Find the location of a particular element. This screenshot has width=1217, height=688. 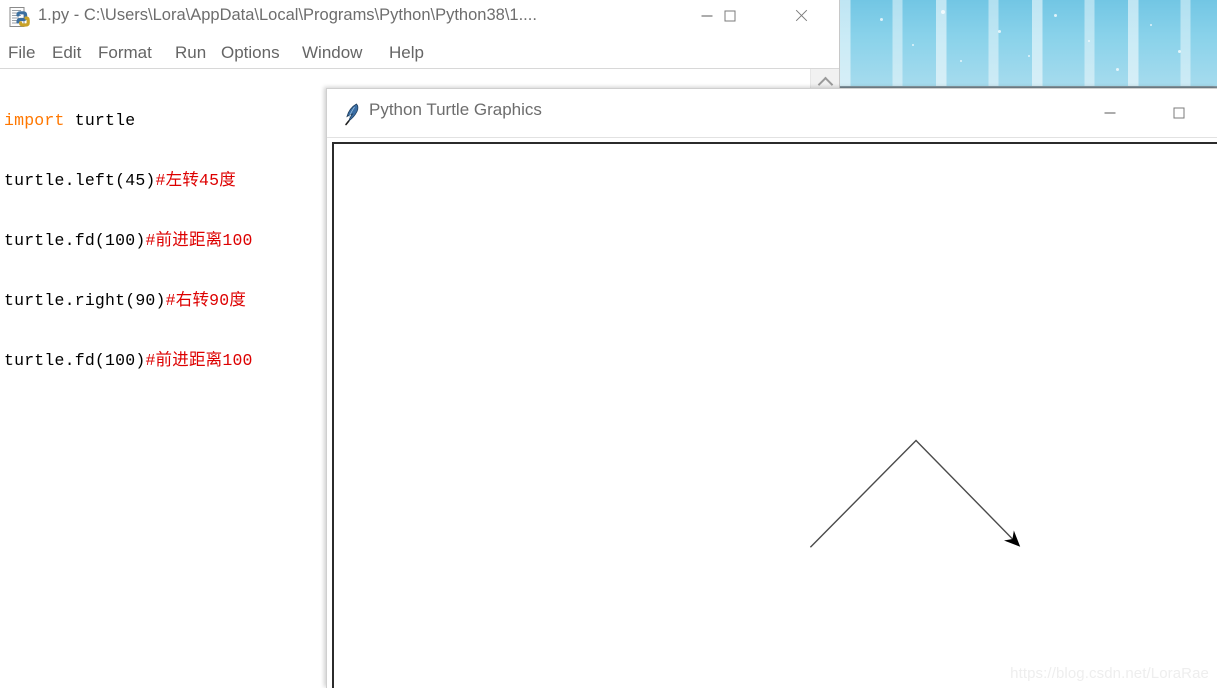

turtle-titlebar: Python Turtle Graphics is located at coordinates (772, 113).